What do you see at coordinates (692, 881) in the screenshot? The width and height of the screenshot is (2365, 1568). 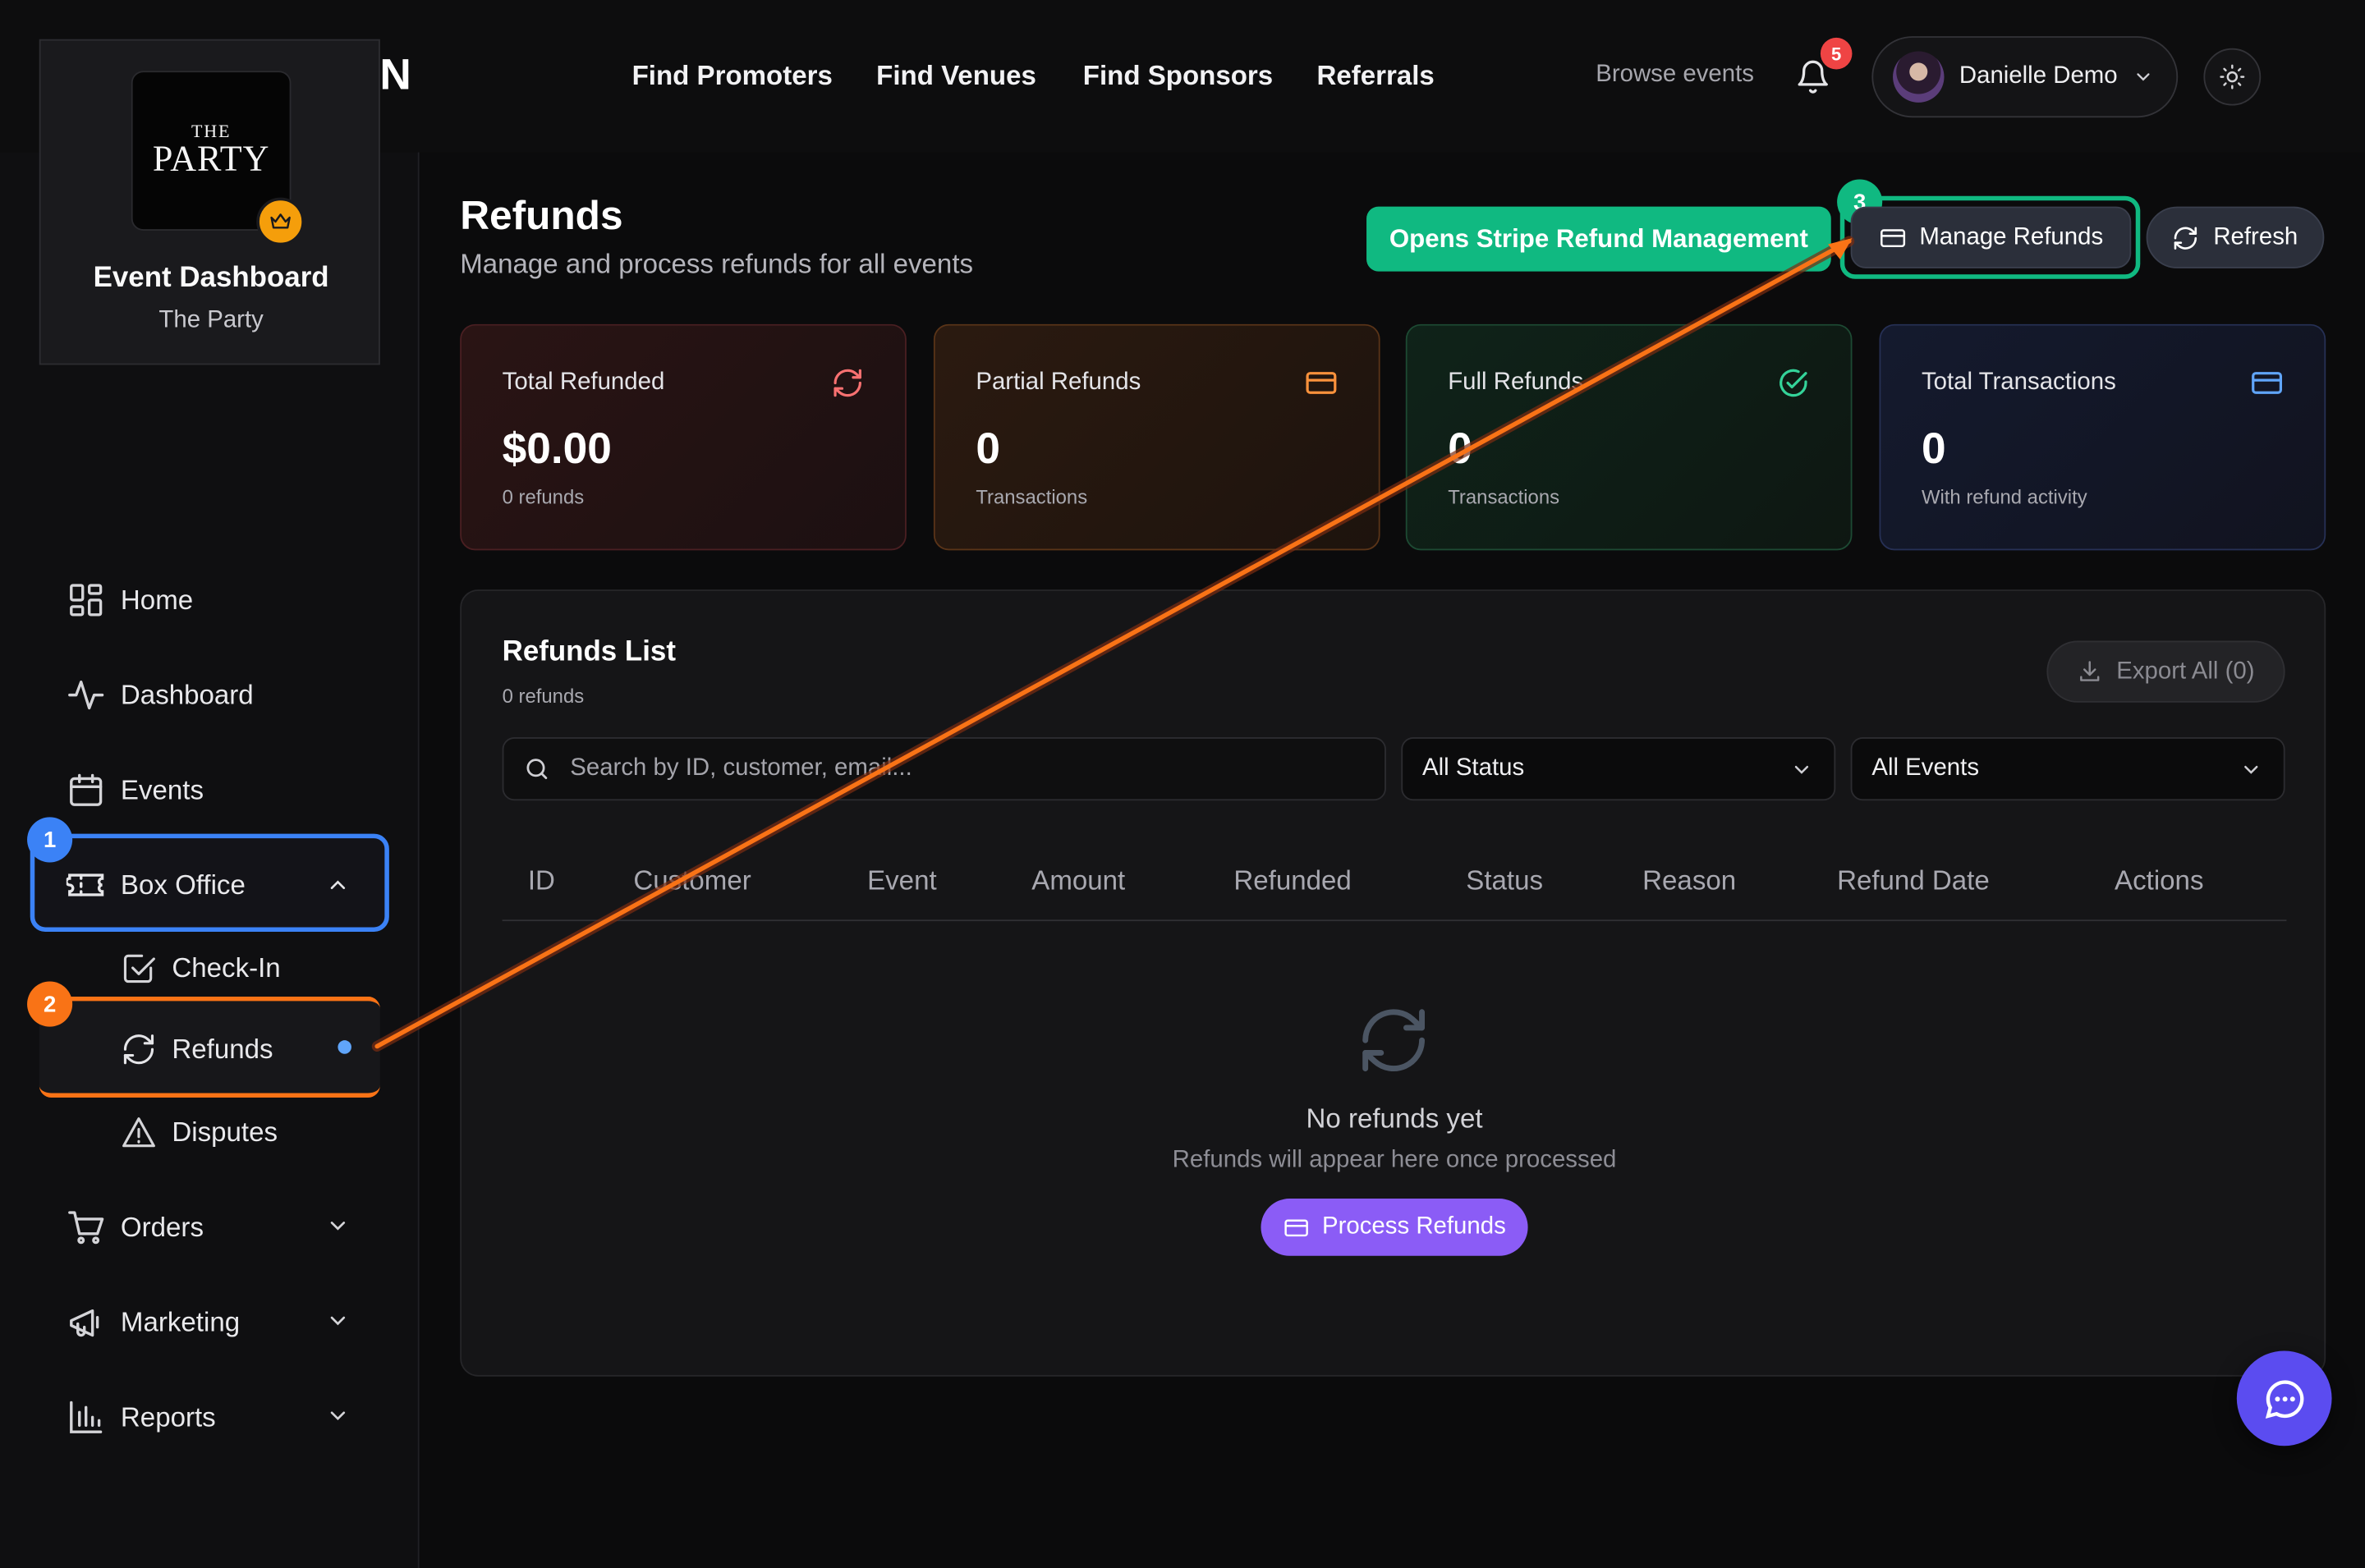 I see `column-header-customer: Customer` at bounding box center [692, 881].